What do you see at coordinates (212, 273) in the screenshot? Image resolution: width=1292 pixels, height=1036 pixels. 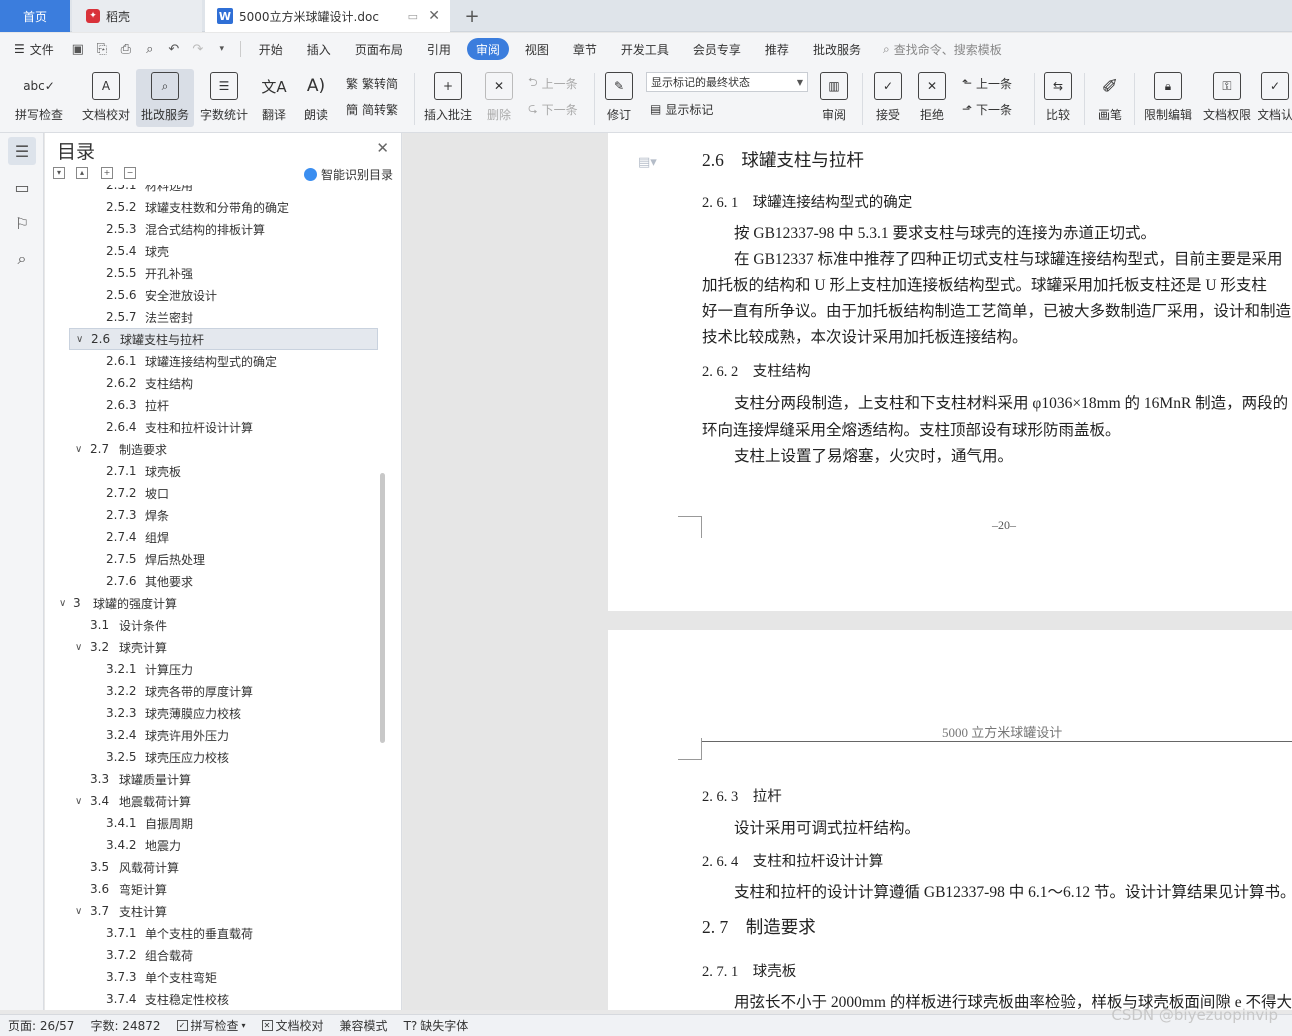 I see `toc-item: 2.5.5 开孔补强` at bounding box center [212, 273].